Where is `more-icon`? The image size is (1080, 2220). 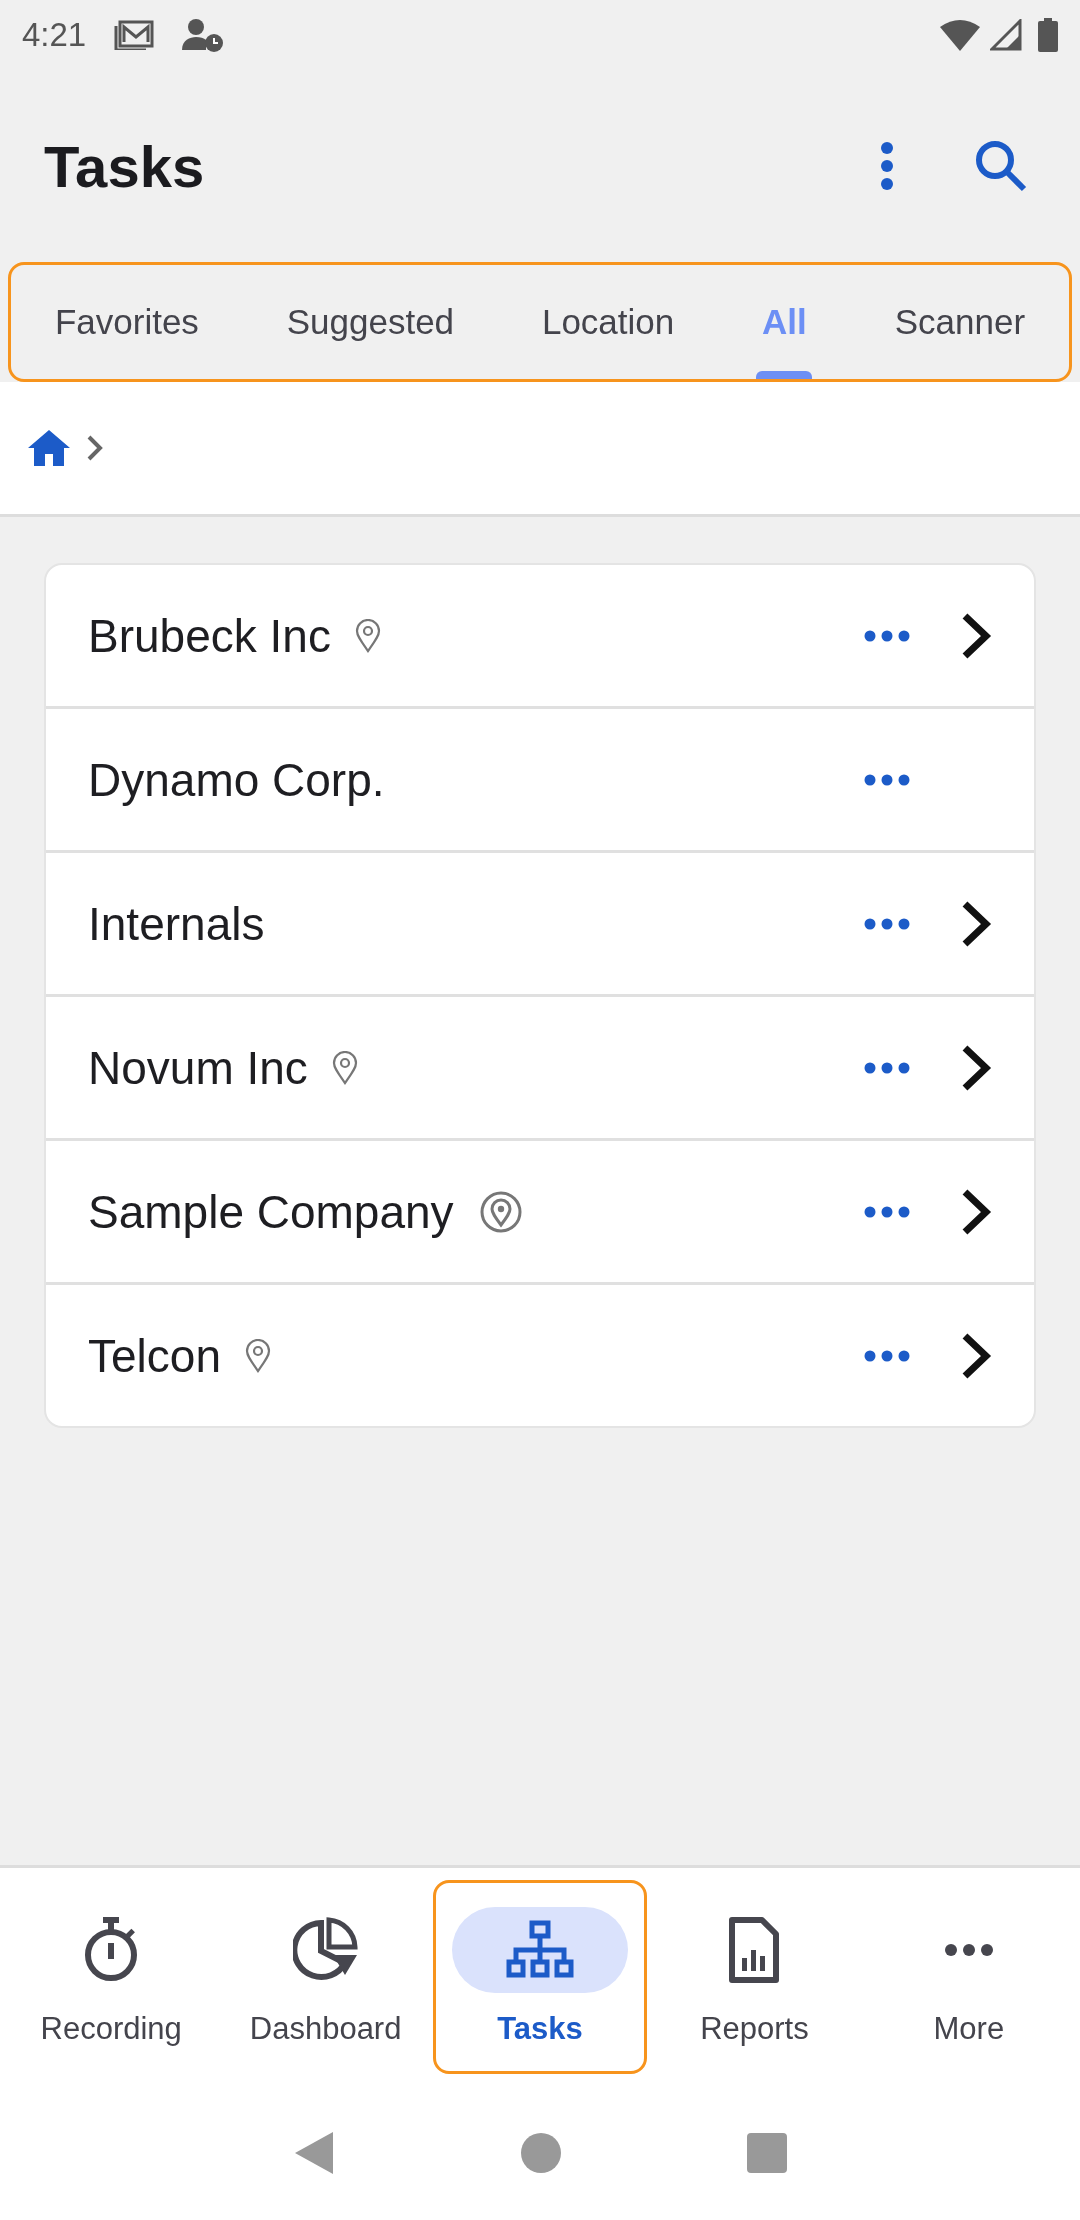
more-icon is located at coordinates (968, 1950).